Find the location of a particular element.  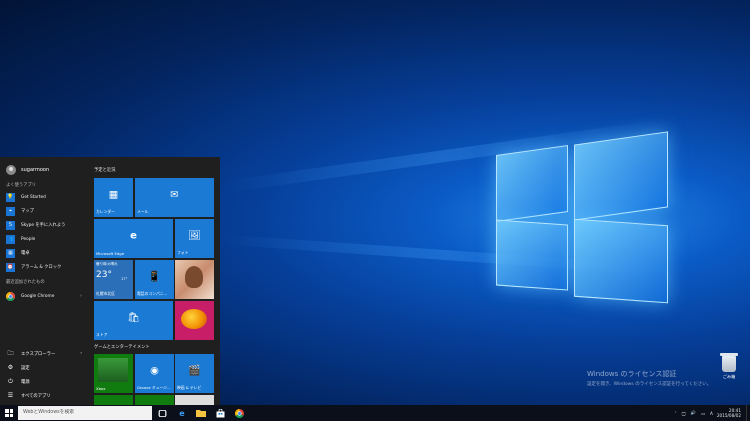

photos-icon: 🖼 is located at coordinates (194, 236).